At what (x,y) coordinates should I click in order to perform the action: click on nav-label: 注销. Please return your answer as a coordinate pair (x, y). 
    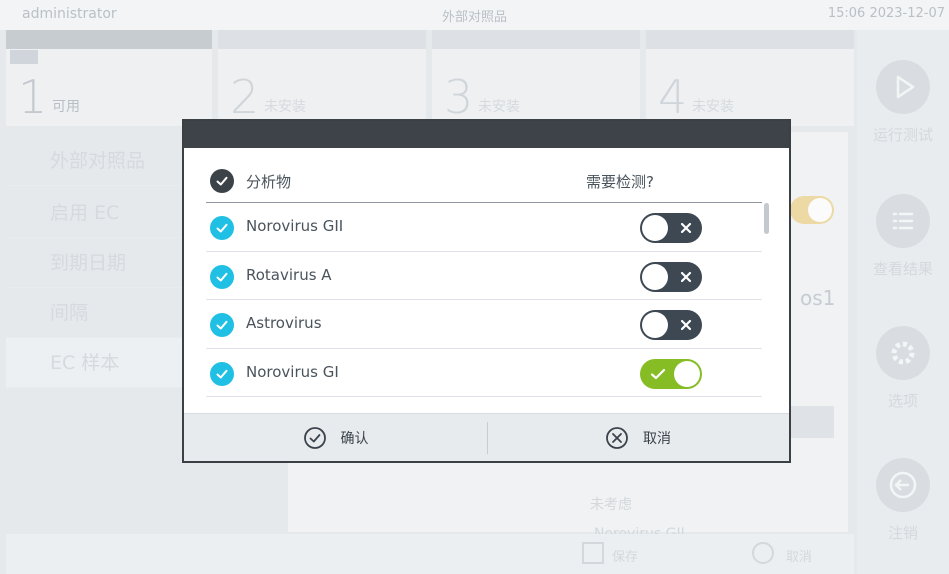
    Looking at the image, I should click on (902, 533).